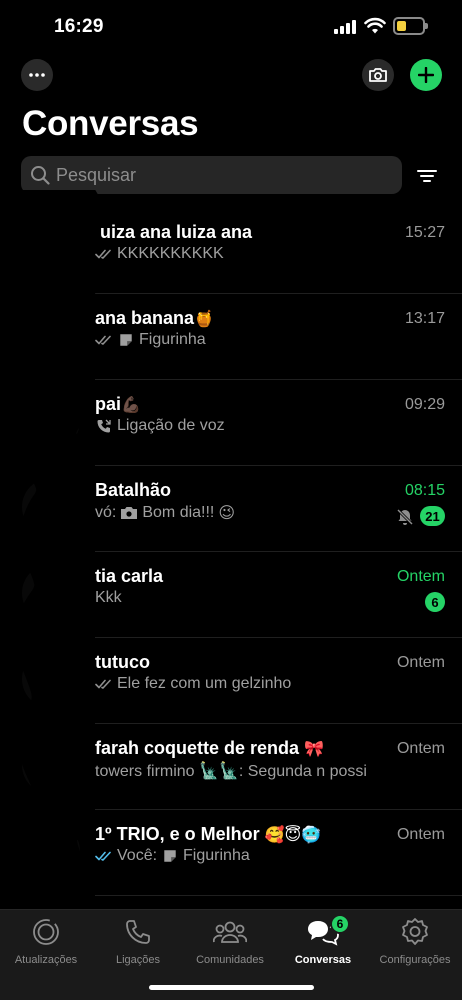 Image resolution: width=462 pixels, height=1000 pixels. Describe the element at coordinates (209, 748) in the screenshot. I see `chat-name: farah coquette de renda 🎀` at that location.